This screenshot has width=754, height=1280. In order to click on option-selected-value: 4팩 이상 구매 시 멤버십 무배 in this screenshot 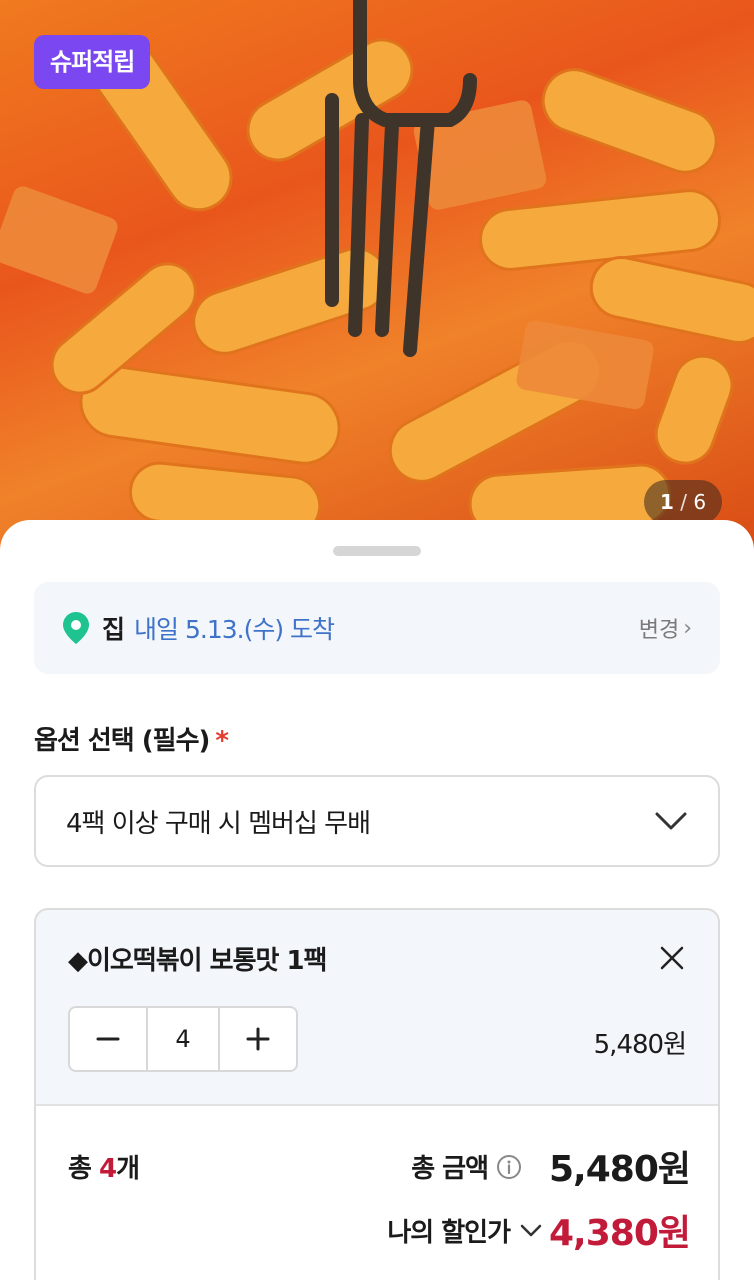, I will do `click(218, 823)`.